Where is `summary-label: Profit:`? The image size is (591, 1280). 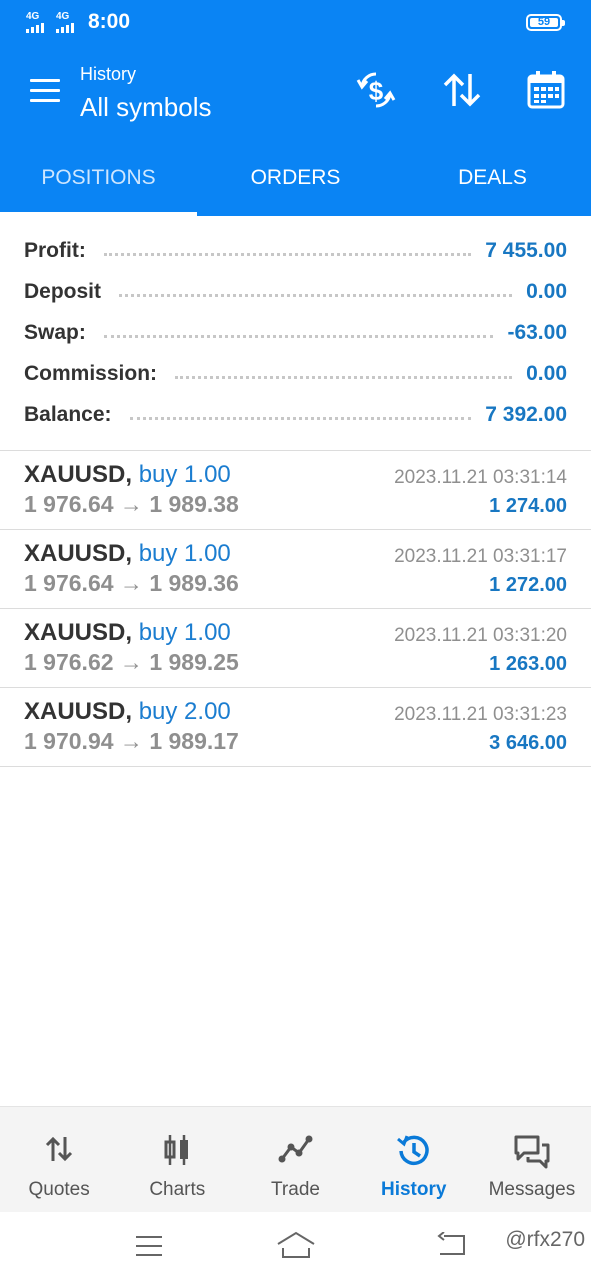 summary-label: Profit: is located at coordinates (55, 250).